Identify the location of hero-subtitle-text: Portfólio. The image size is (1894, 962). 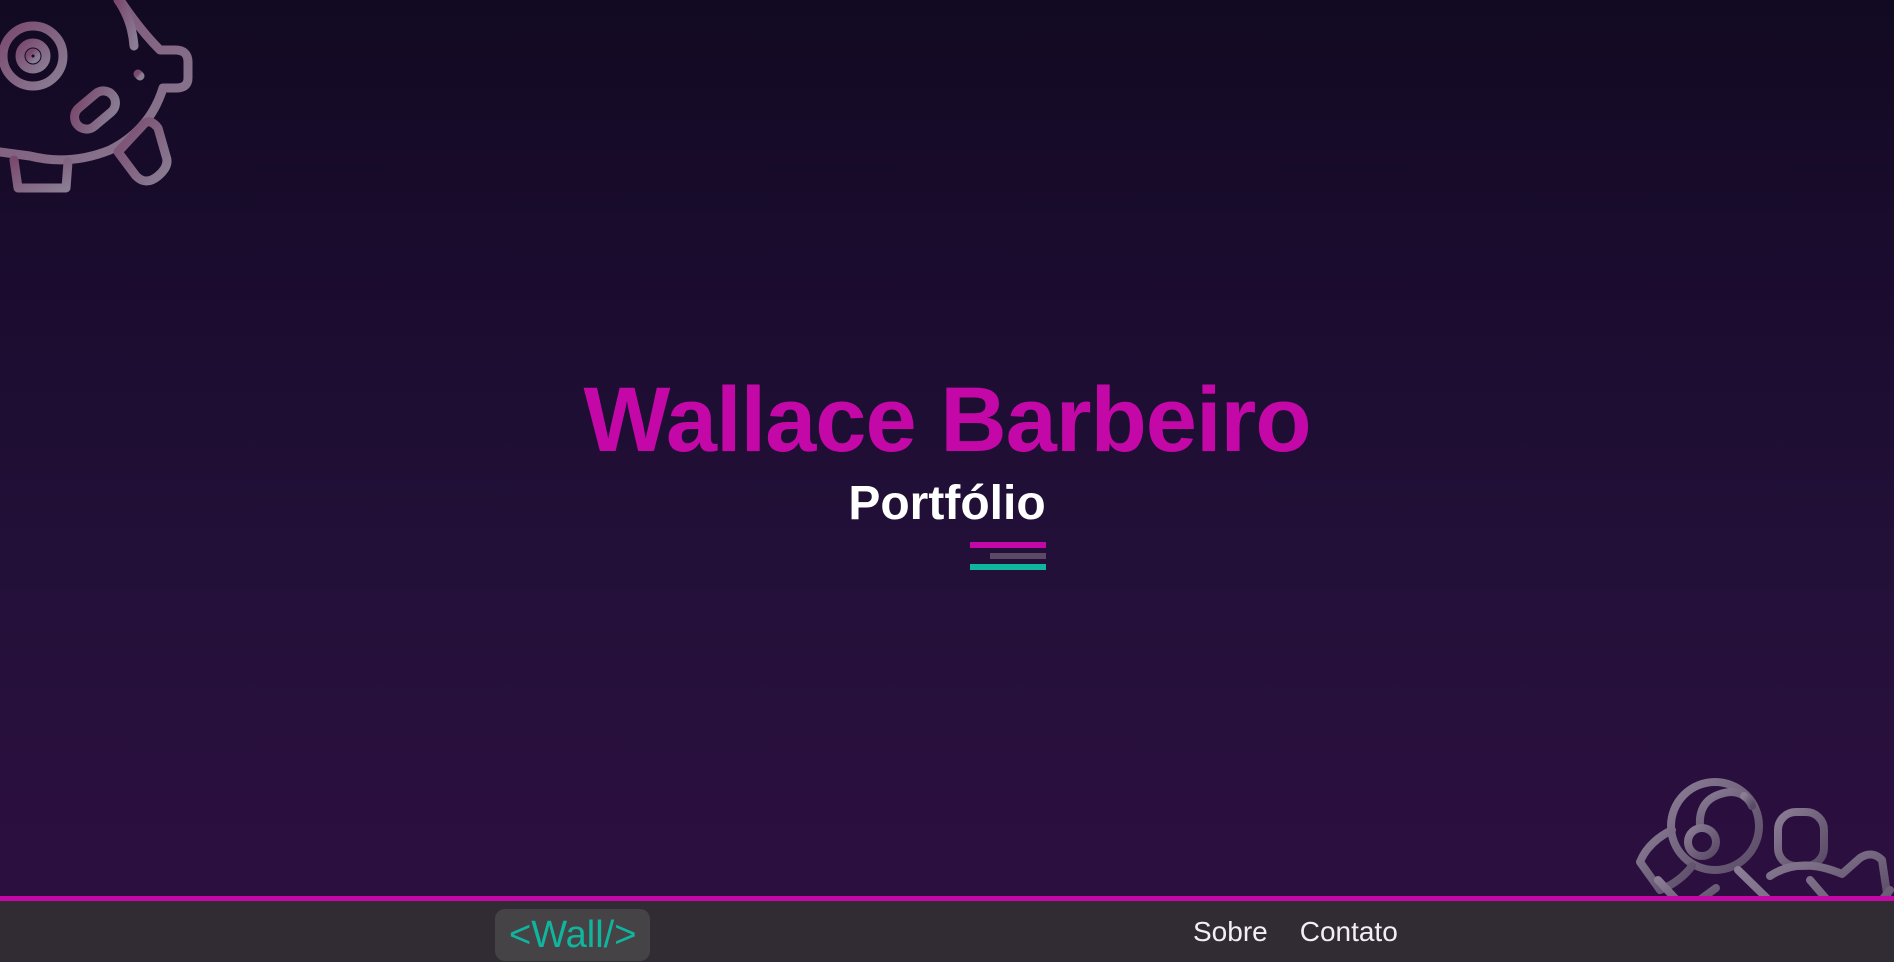
(947, 503).